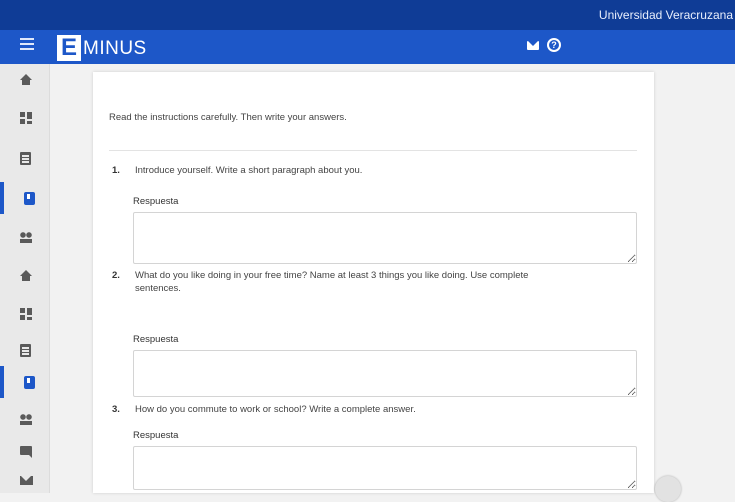 This screenshot has width=735, height=502. Describe the element at coordinates (373, 150) in the screenshot. I see `divider` at that location.